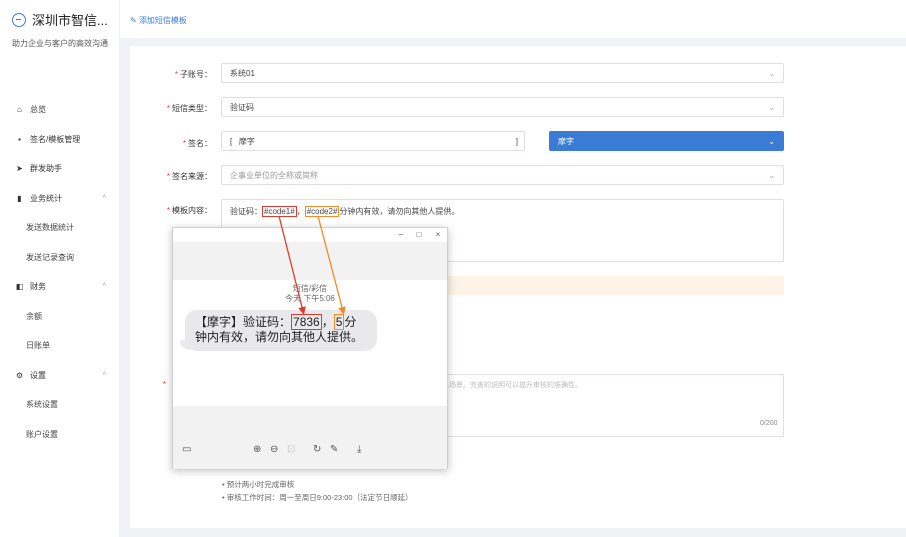  Describe the element at coordinates (769, 423) in the screenshot. I see `character-counter: 0/200` at that location.